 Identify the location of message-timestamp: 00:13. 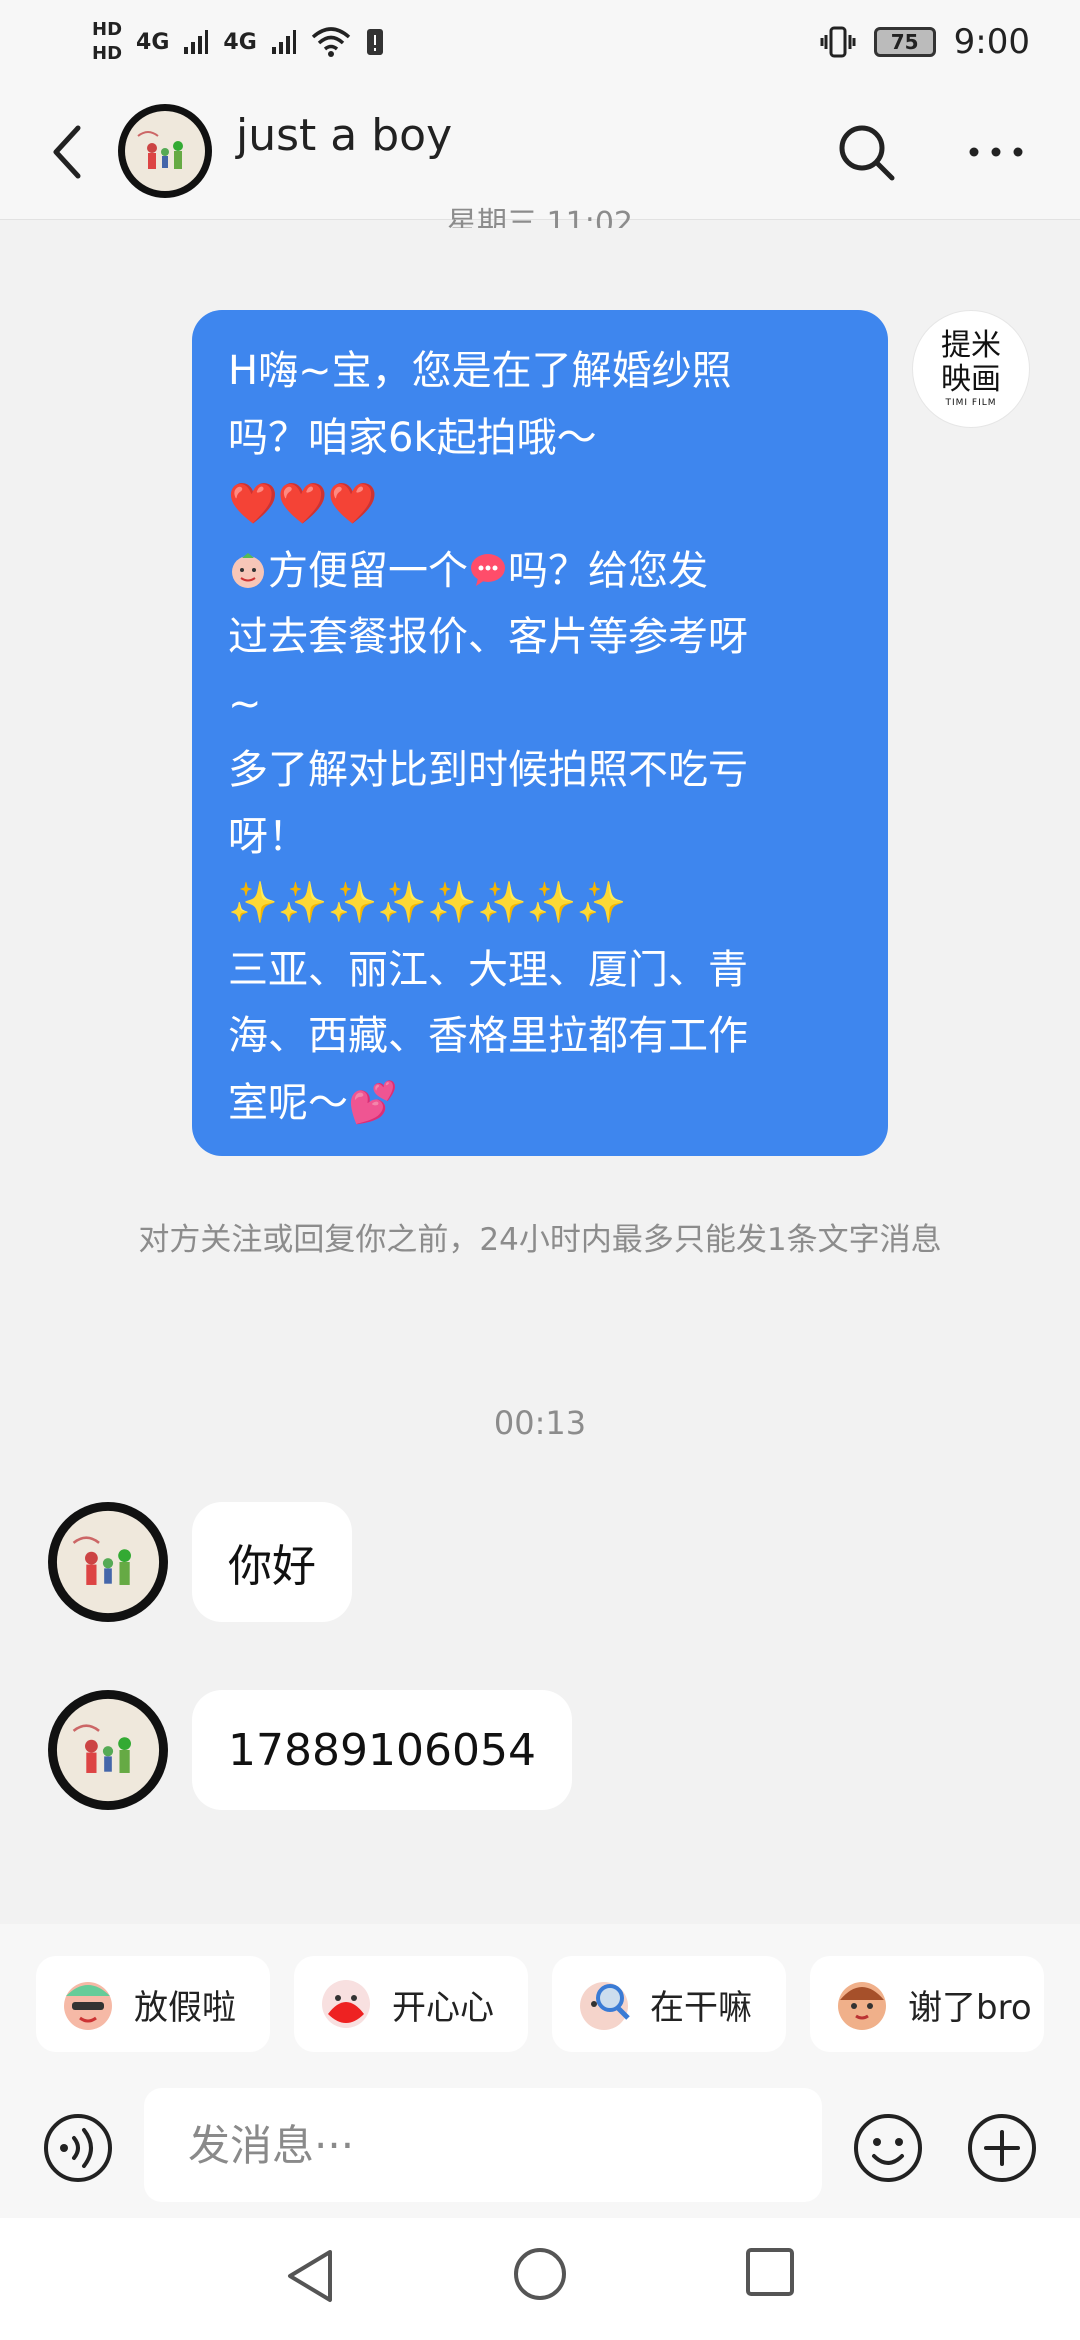
(540, 1423).